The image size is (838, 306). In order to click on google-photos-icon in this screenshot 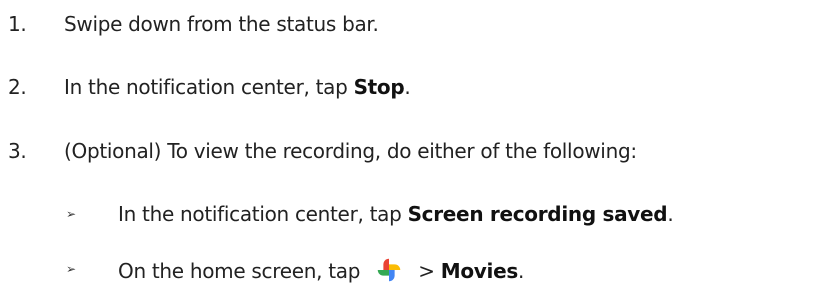, I will do `click(389, 270)`.